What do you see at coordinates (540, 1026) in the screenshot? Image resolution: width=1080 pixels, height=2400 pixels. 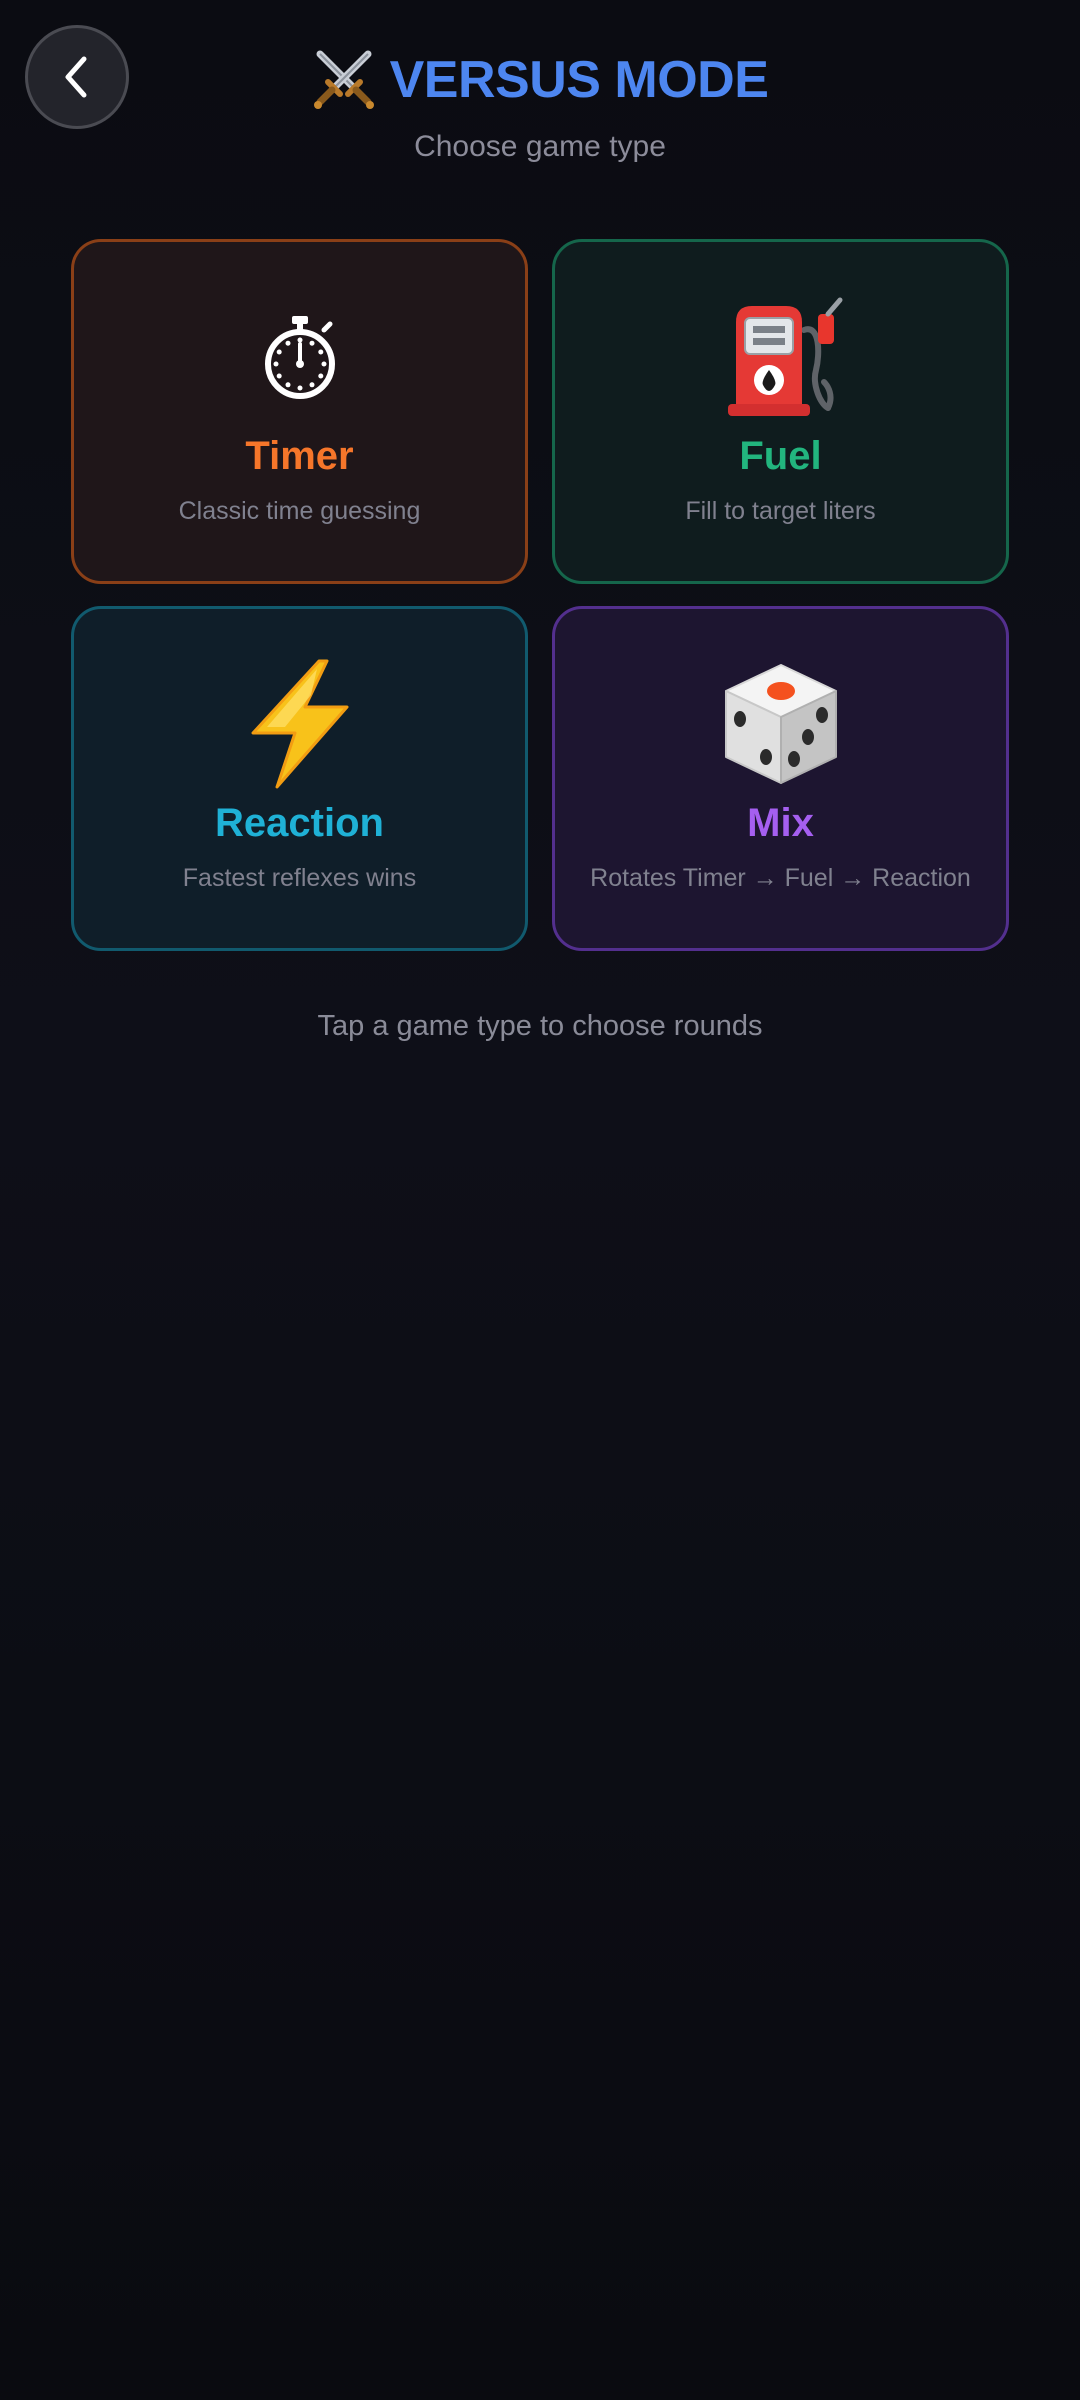 I see `footer-hint: Tap a game type to choose rounds` at bounding box center [540, 1026].